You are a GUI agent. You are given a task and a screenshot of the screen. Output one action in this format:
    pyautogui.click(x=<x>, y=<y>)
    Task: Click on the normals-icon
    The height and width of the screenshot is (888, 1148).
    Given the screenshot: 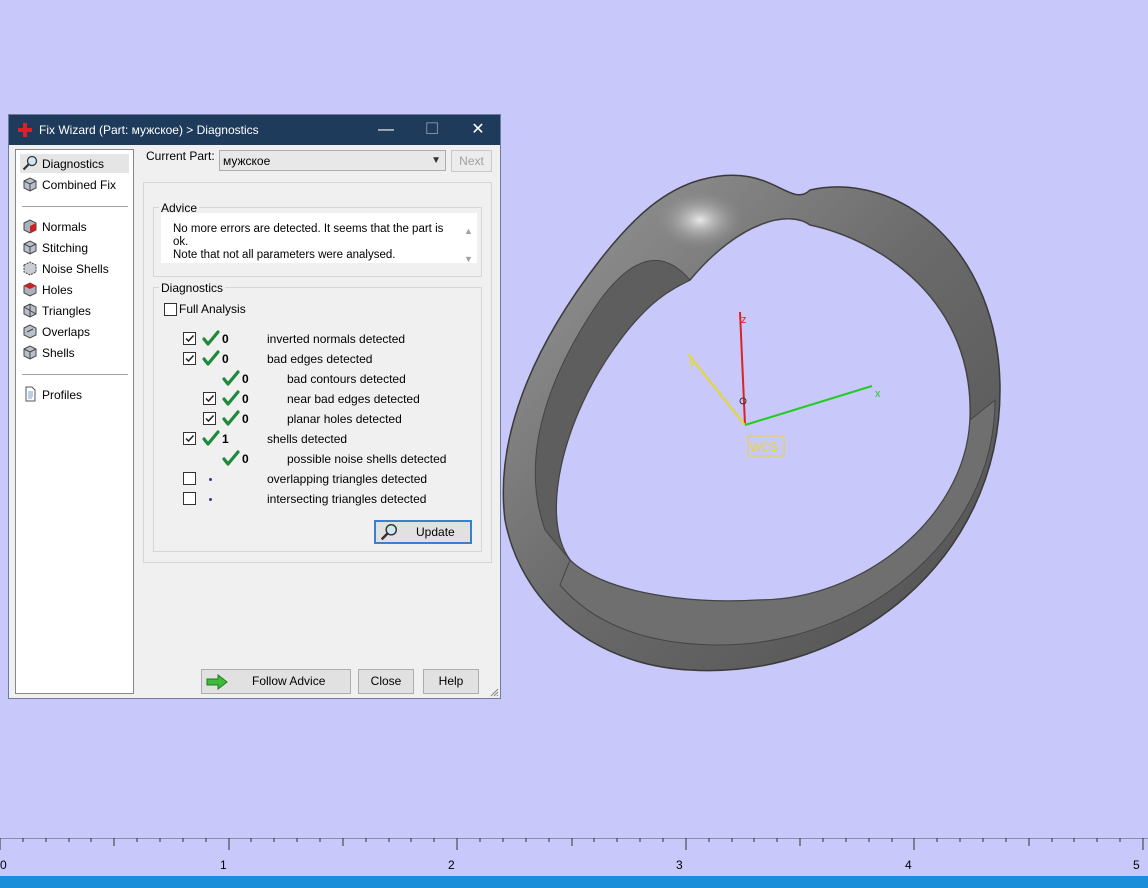 What is the action you would take?
    pyautogui.click(x=30, y=226)
    